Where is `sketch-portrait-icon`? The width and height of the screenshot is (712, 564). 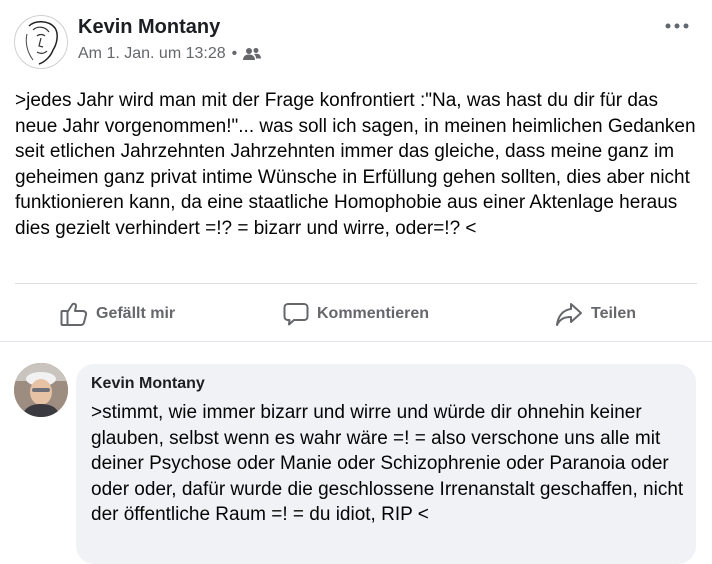 sketch-portrait-icon is located at coordinates (41, 43).